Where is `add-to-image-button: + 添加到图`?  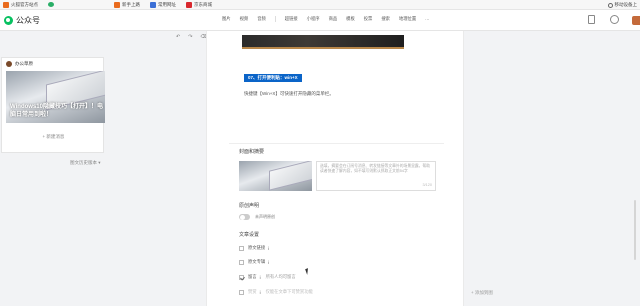
add-to-image-button: + 添加到图 is located at coordinates (482, 293).